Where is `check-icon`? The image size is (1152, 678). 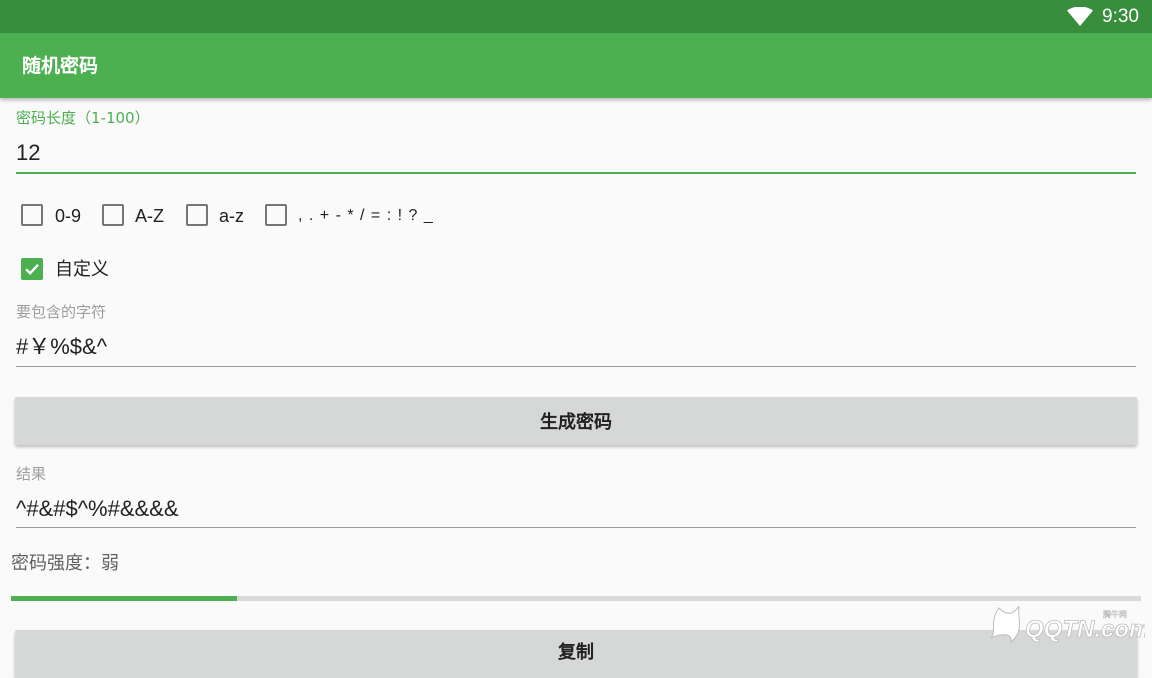
check-icon is located at coordinates (32, 269).